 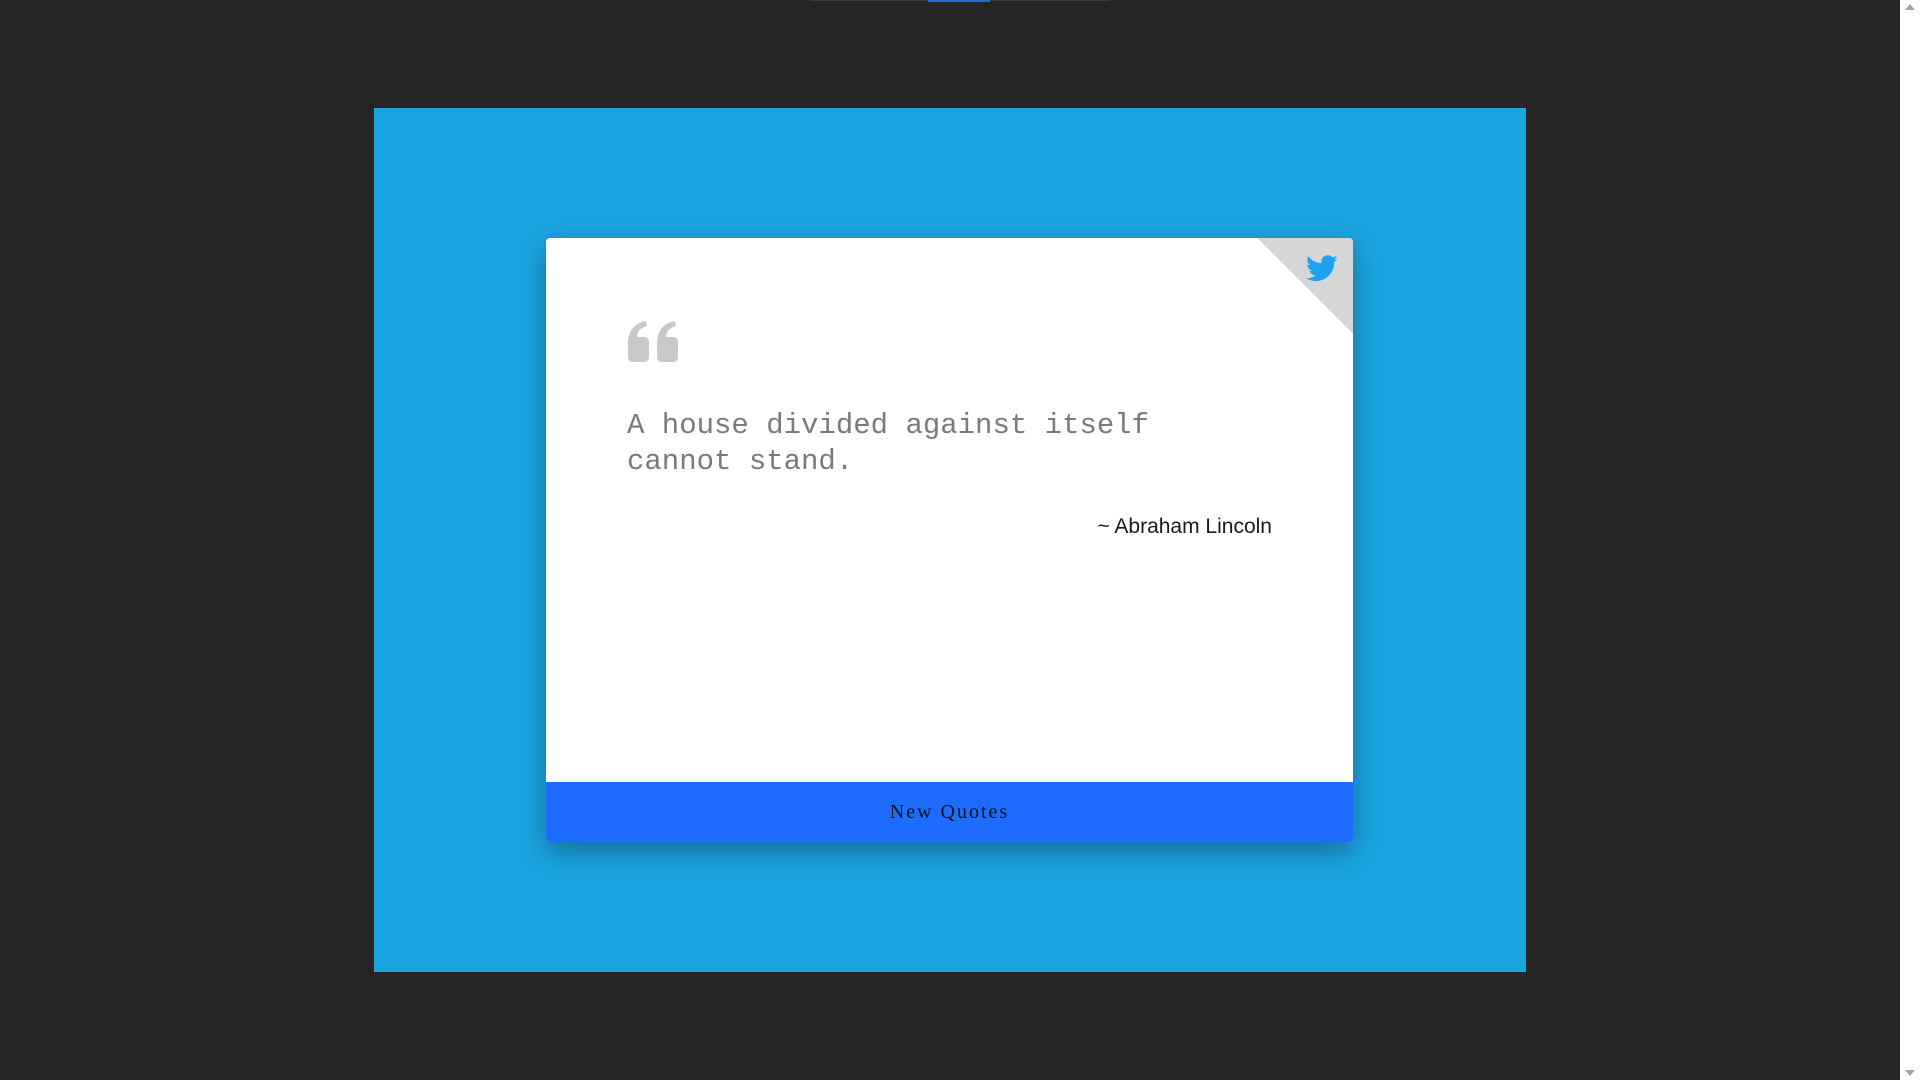 I want to click on scroll-up-arrow-icon, so click(x=1910, y=7).